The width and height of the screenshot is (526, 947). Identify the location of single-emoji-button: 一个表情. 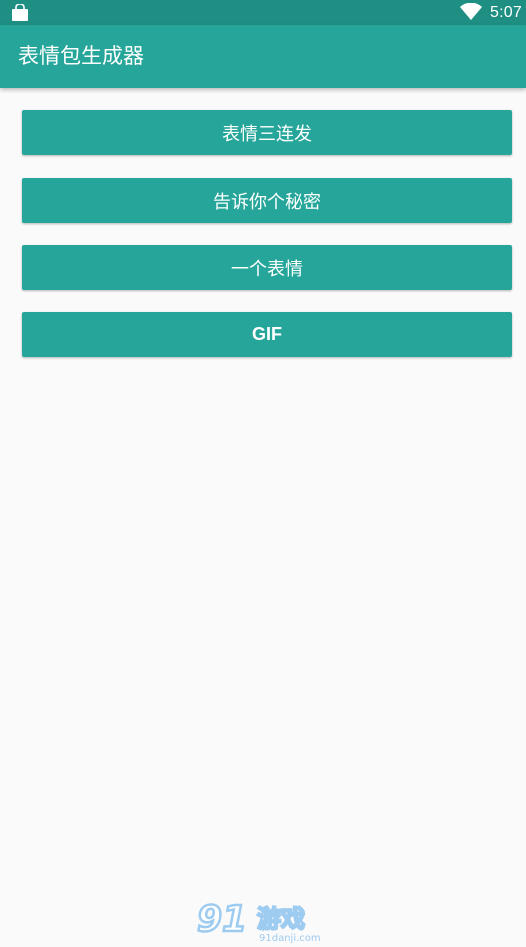
(267, 267).